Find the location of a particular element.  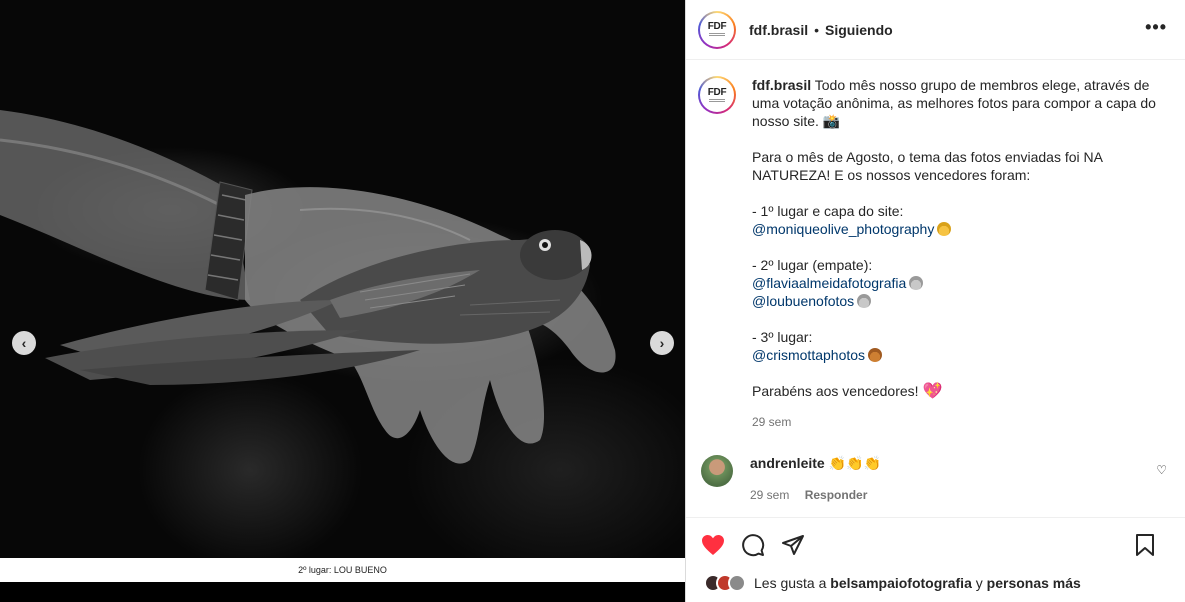

comment-like-heart-icon: ♡ is located at coordinates (1161, 470).